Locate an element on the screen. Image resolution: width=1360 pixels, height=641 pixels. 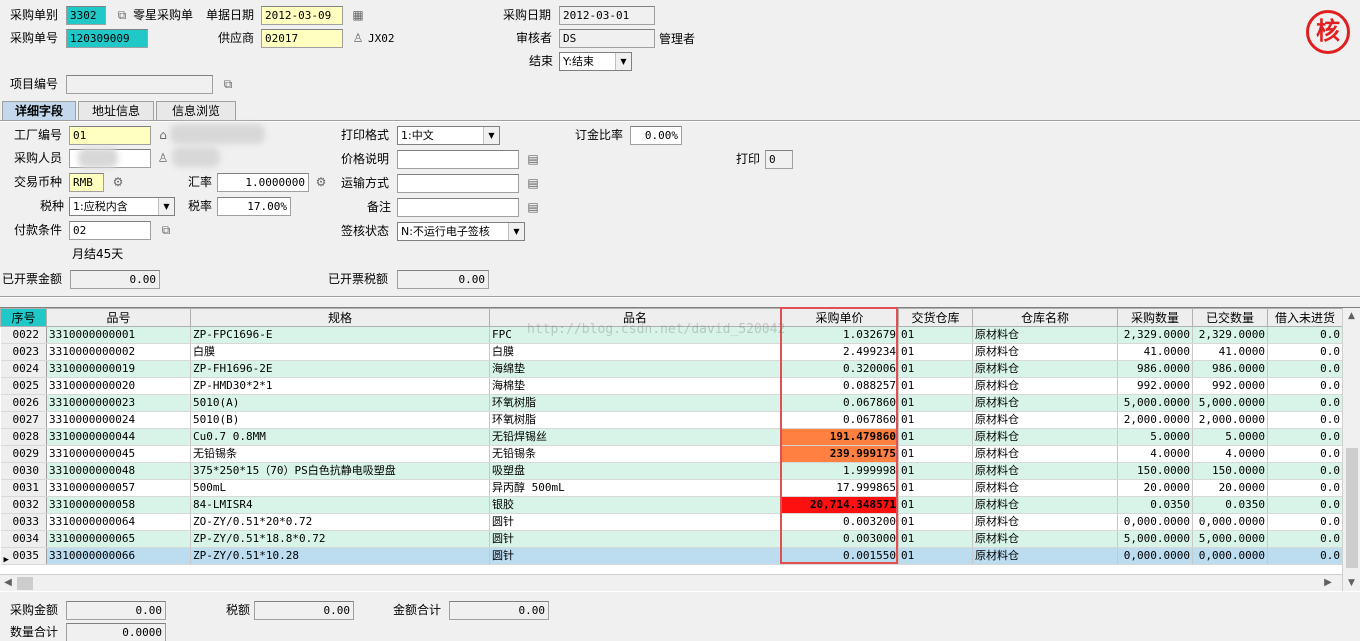
row-number-cell: 0031 is located at coordinates (23, 488).